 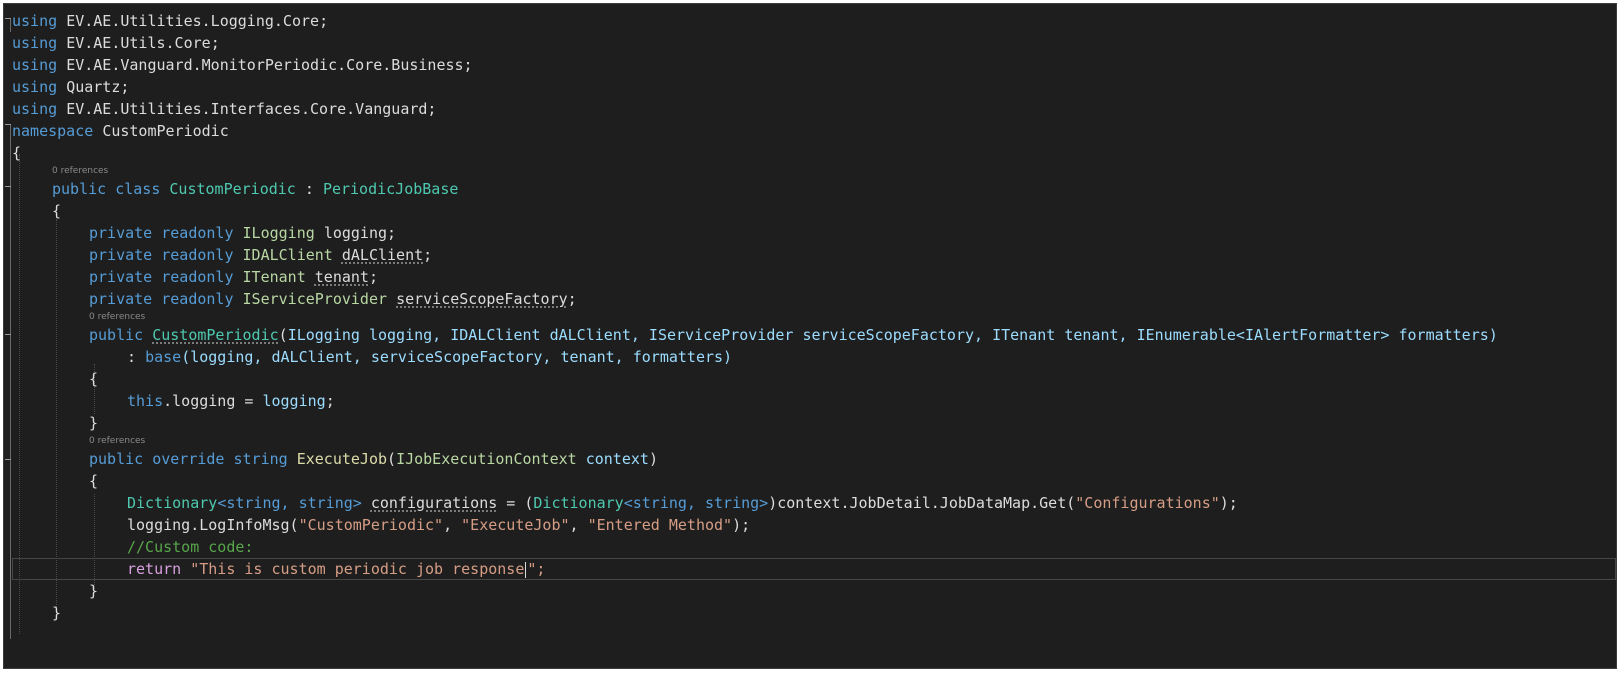 What do you see at coordinates (120, 131) in the screenshot?
I see `code-line-namespace: namespace CustomPeriodic` at bounding box center [120, 131].